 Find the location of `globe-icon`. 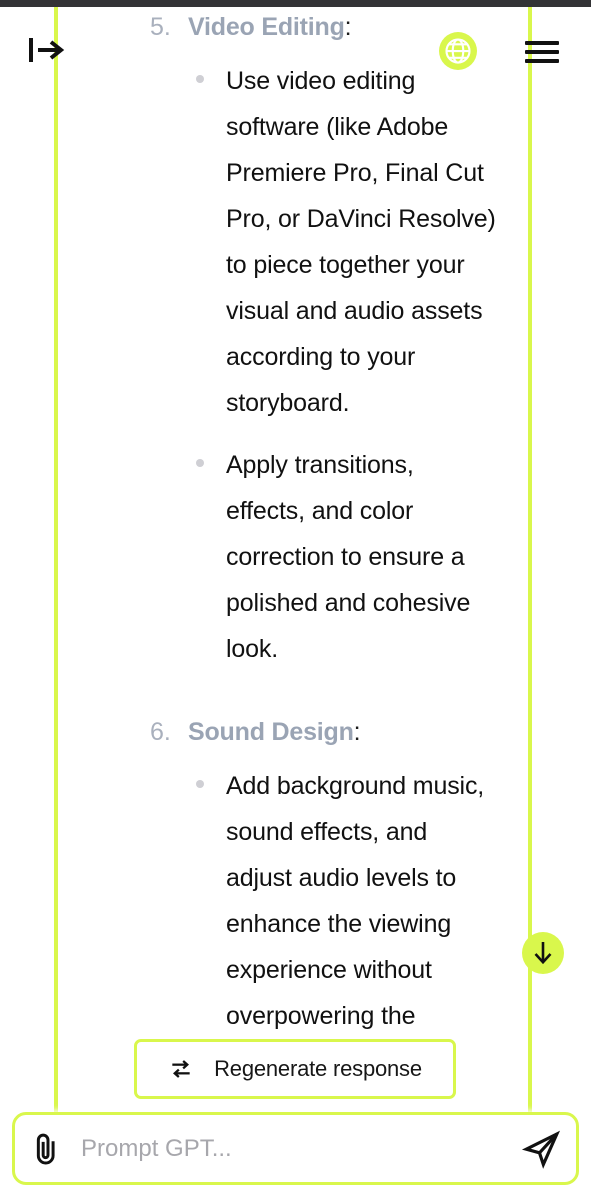

globe-icon is located at coordinates (458, 51).